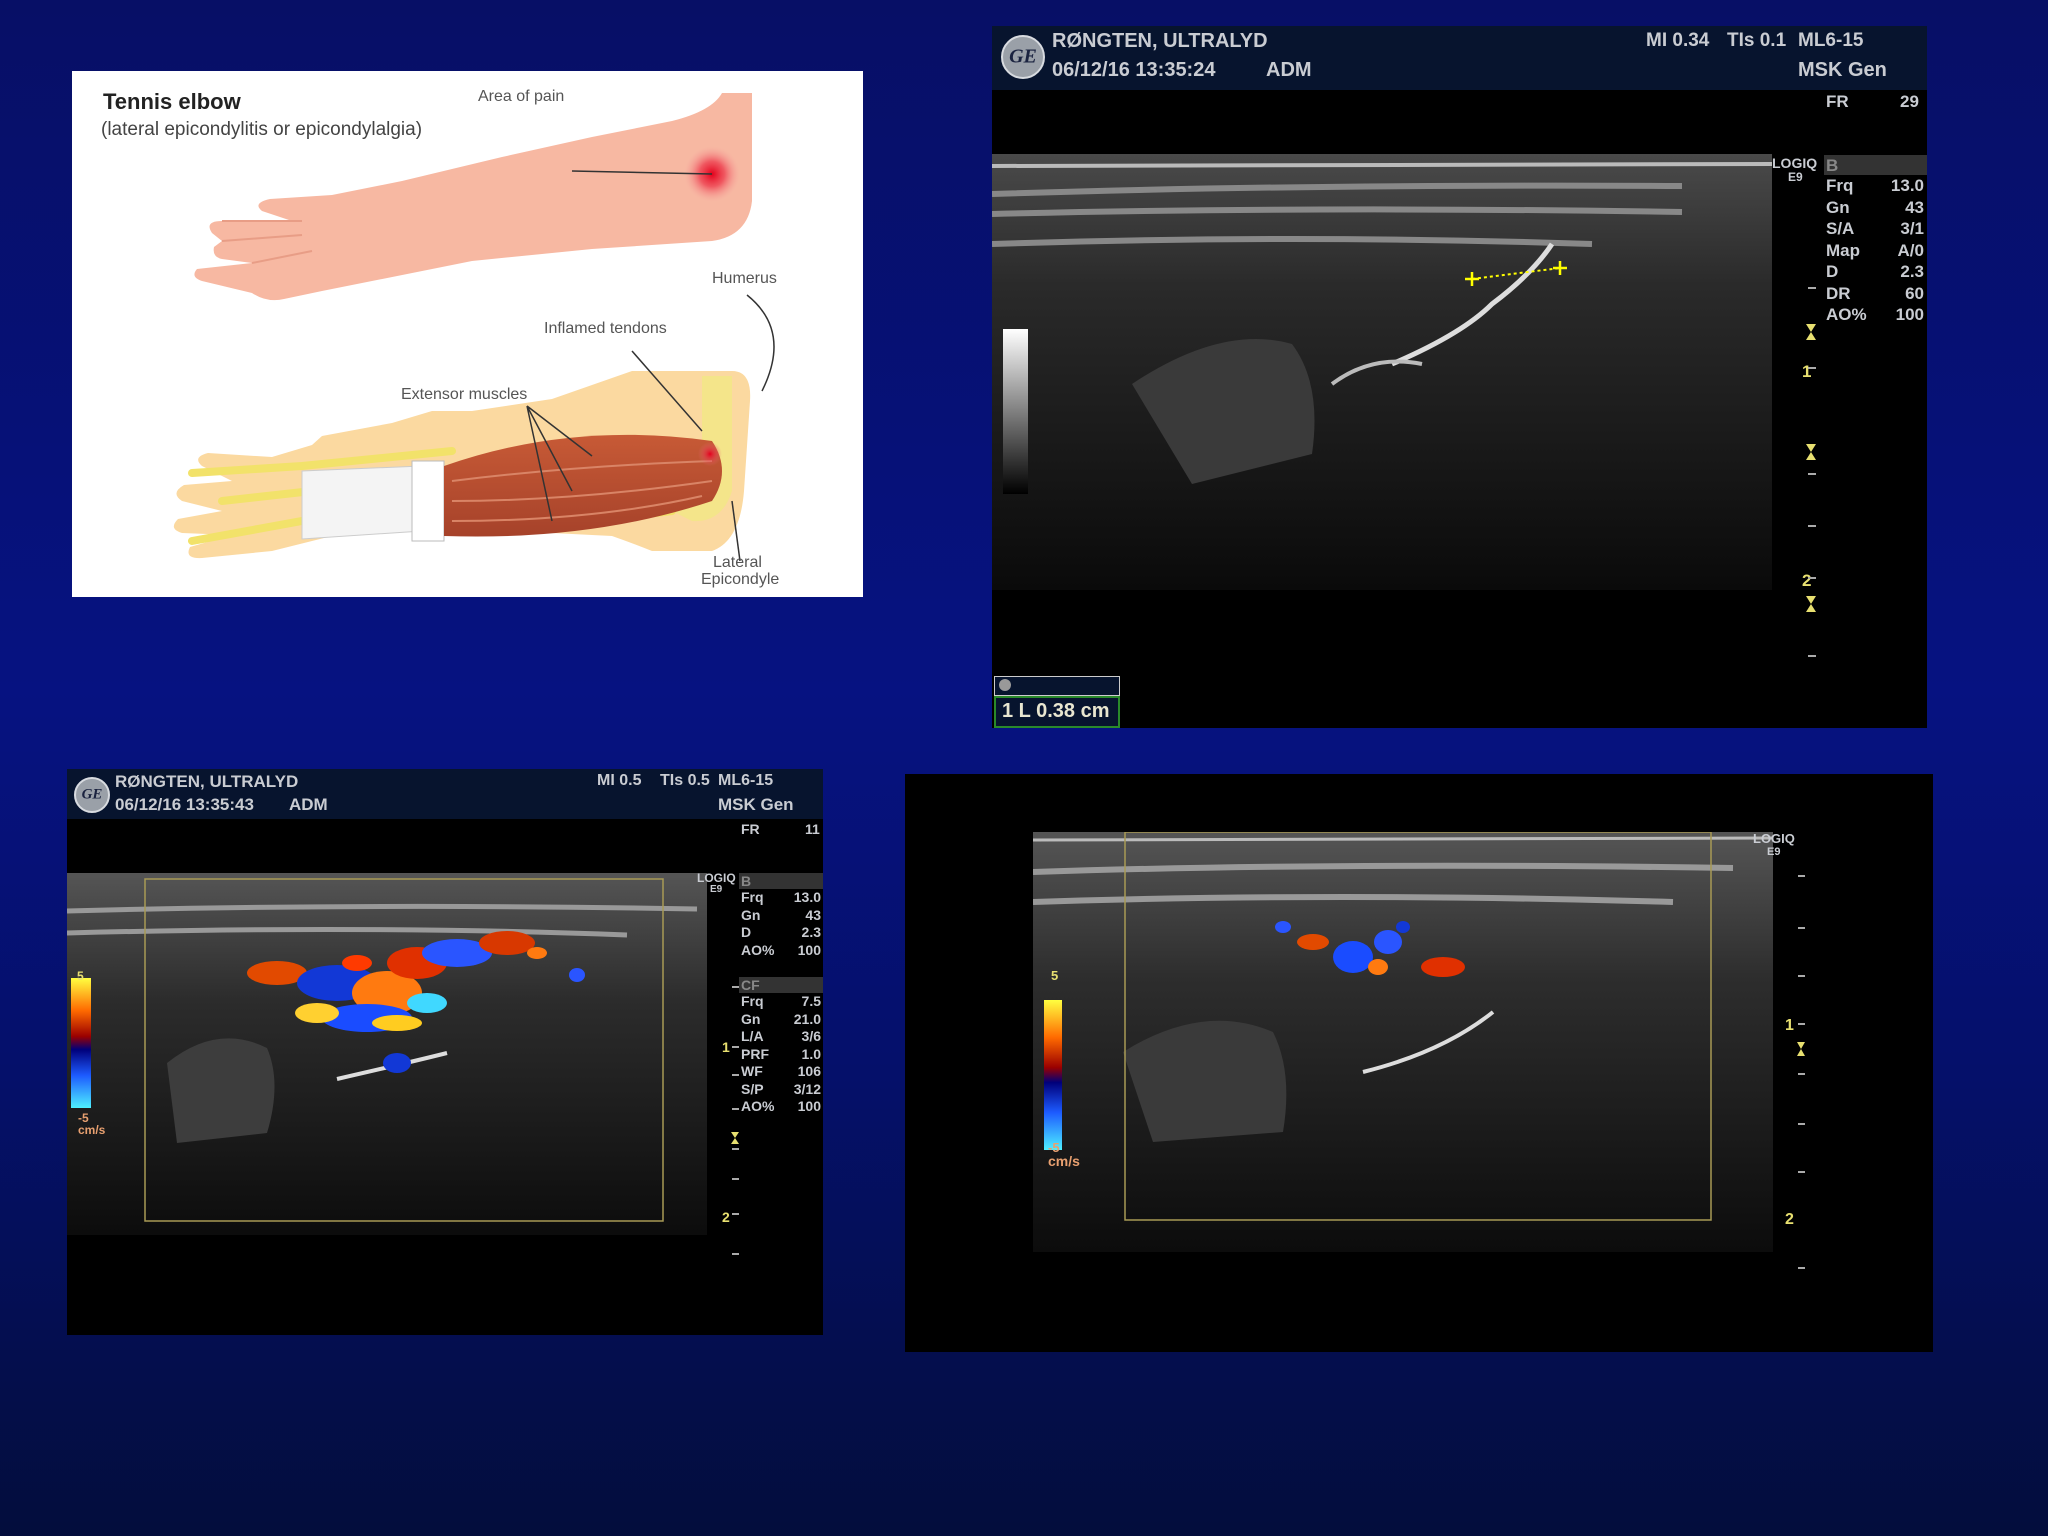 The image size is (2048, 1536). Describe the element at coordinates (744, 278) in the screenshot. I see `label-humerus: Humerus` at that location.